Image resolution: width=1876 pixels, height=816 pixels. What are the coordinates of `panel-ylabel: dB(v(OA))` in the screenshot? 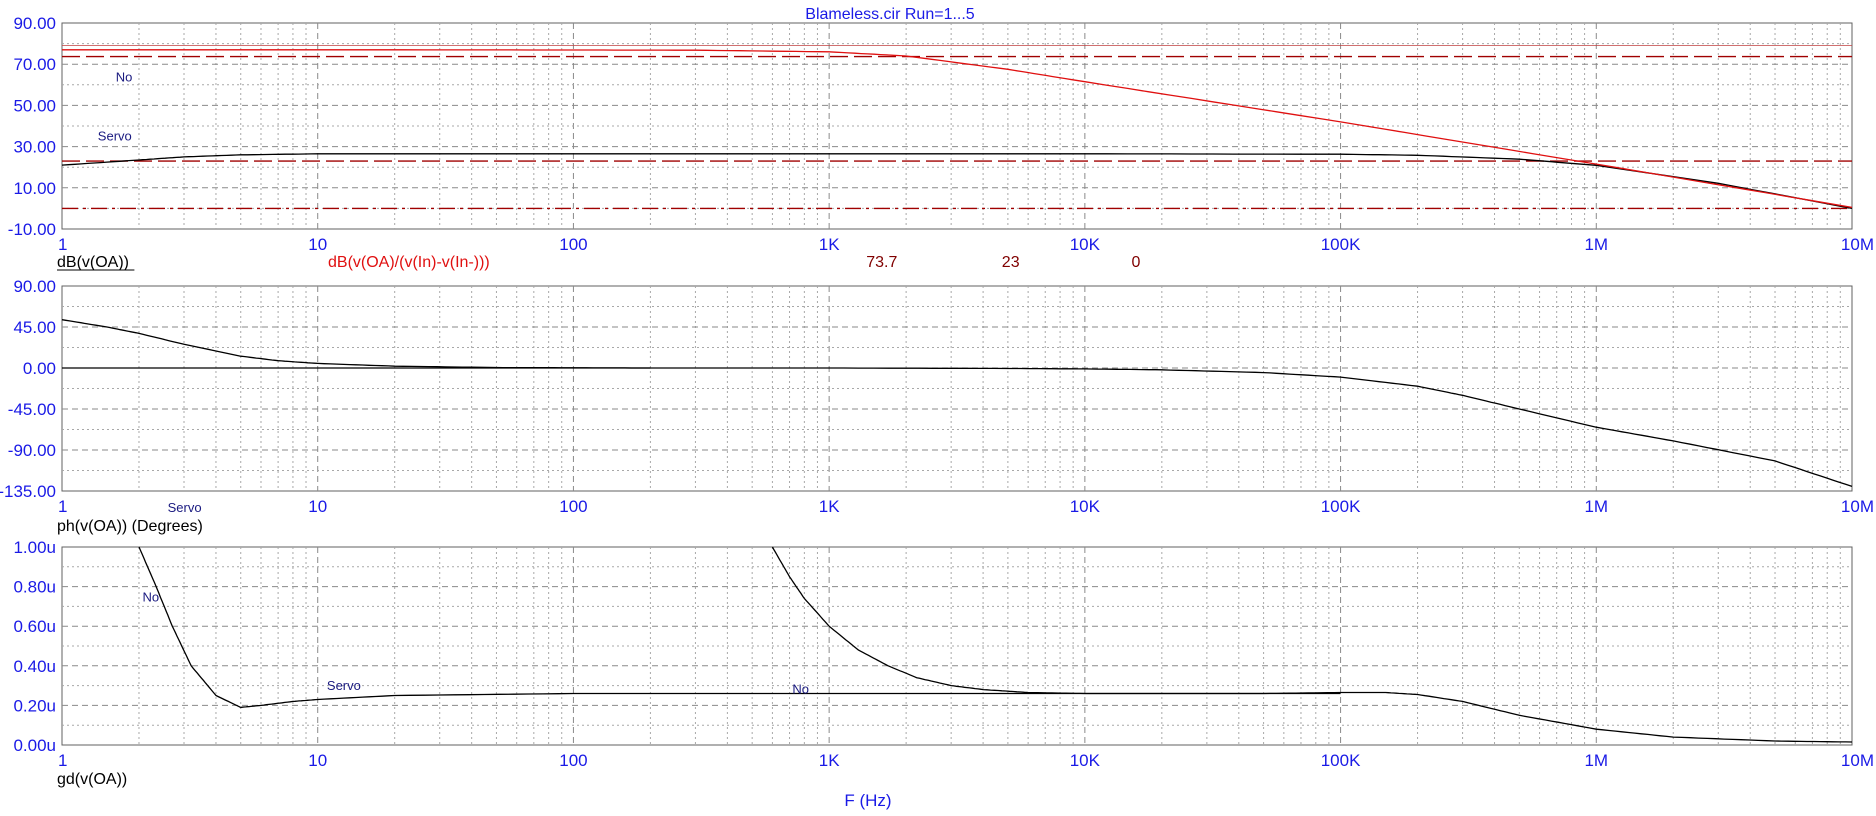 It's located at (93, 262).